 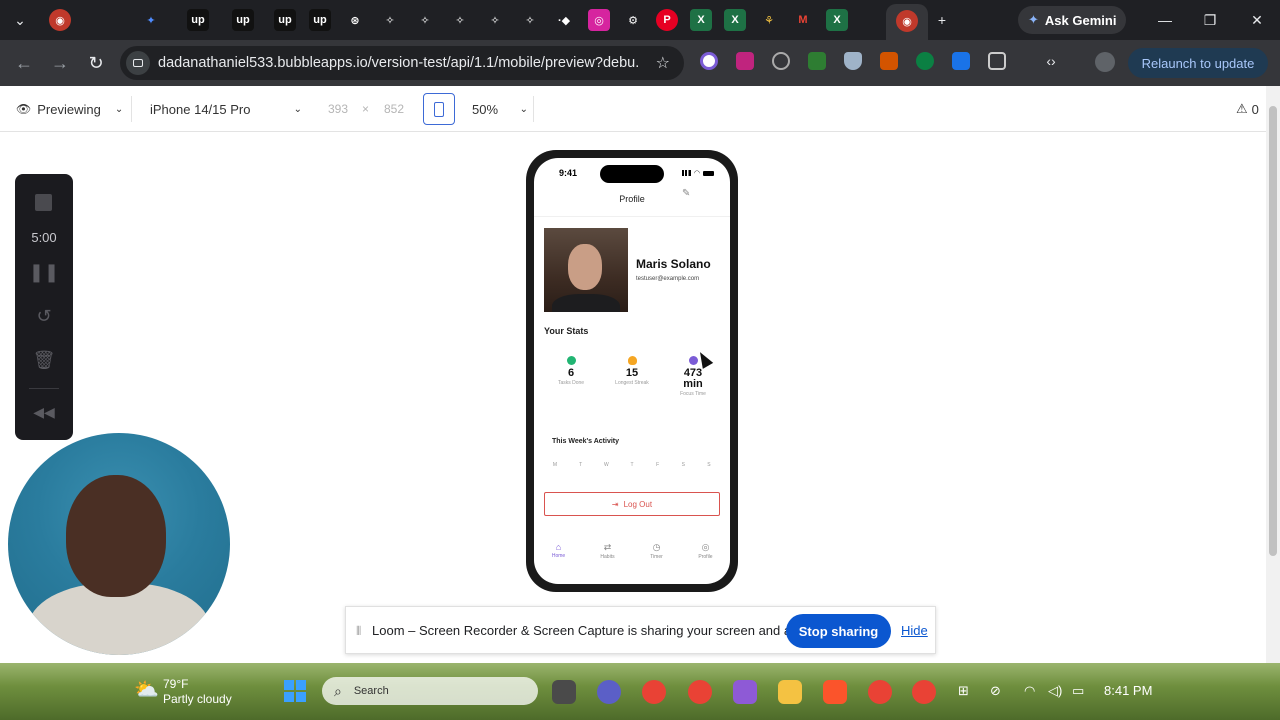 I want to click on collapse-icon: ◀◀, so click(x=44, y=412).